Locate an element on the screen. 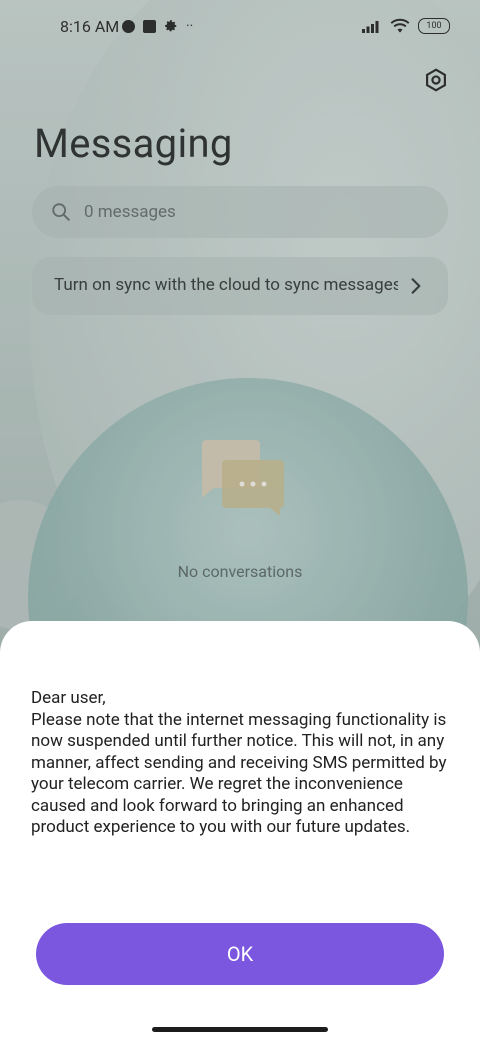  ok-button: OK is located at coordinates (240, 954).